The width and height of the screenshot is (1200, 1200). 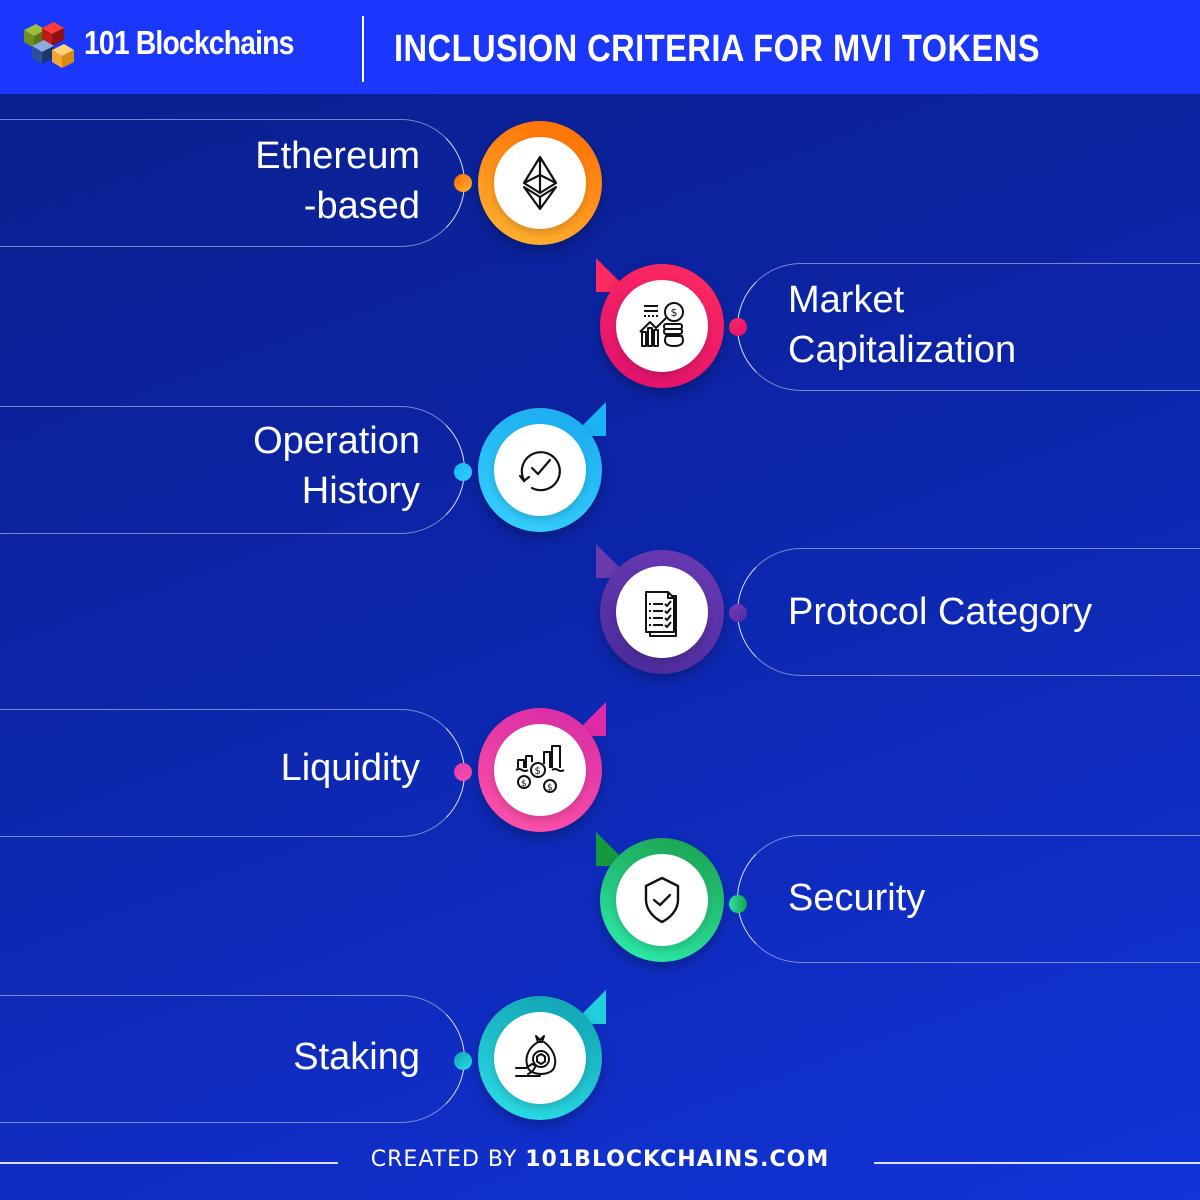 What do you see at coordinates (677, 1159) in the screenshot?
I see `footer-site-link: 101BLOCKCHAINS.COM` at bounding box center [677, 1159].